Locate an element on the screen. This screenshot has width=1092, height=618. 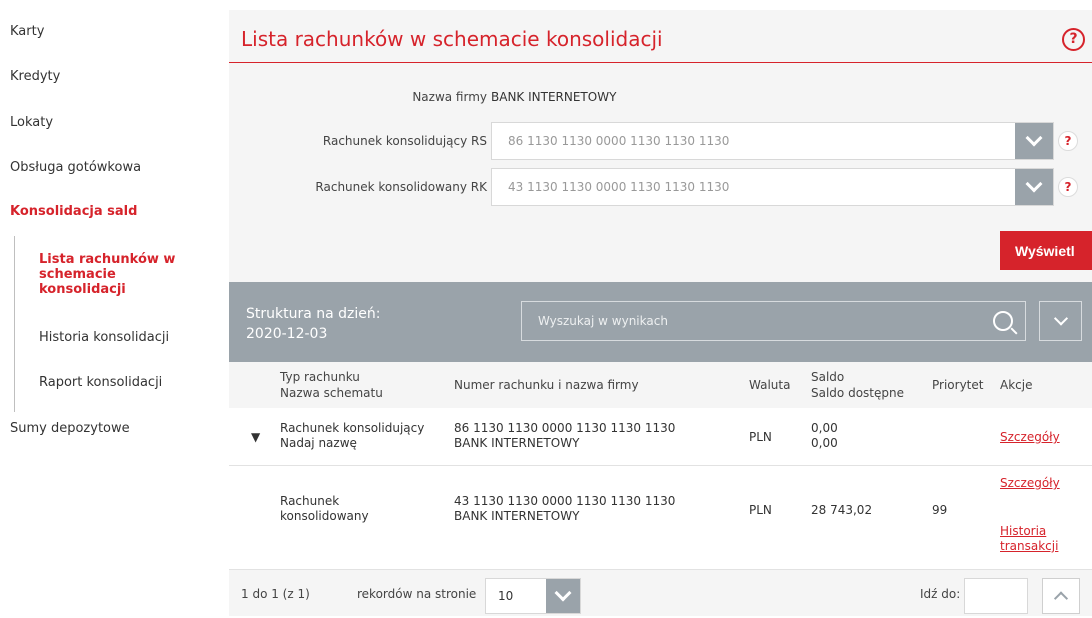
row-available: 0,00 is located at coordinates (824, 443).